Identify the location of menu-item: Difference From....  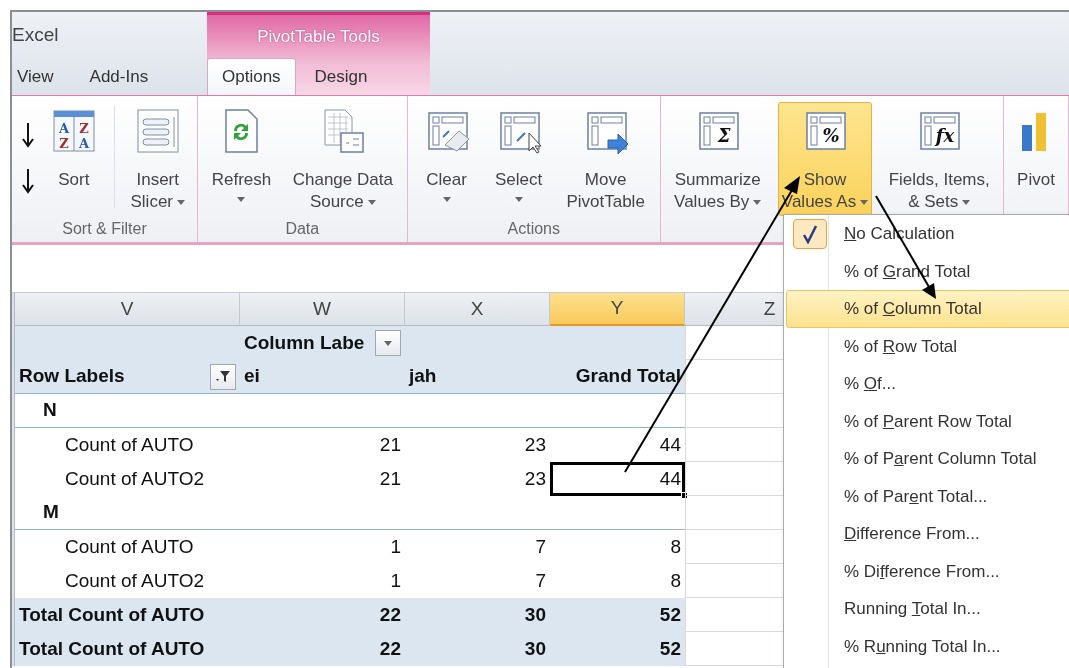
(927, 534).